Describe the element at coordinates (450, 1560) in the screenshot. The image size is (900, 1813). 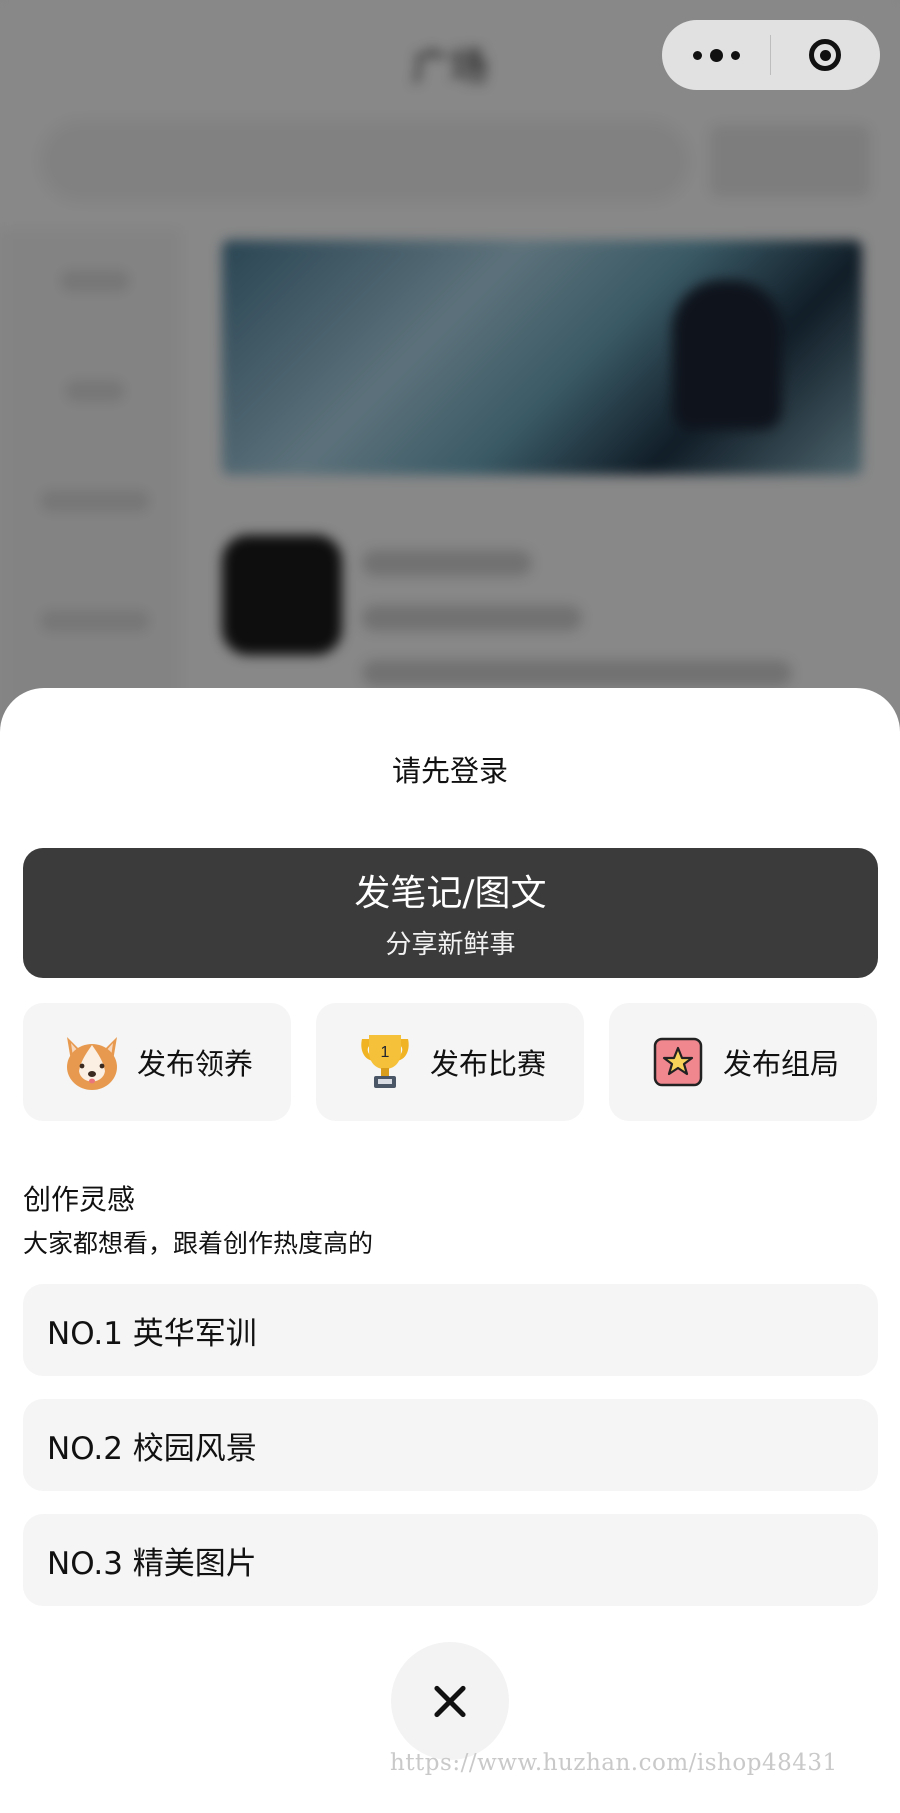
I see `topic-item-3: NO.3 精美图片` at that location.